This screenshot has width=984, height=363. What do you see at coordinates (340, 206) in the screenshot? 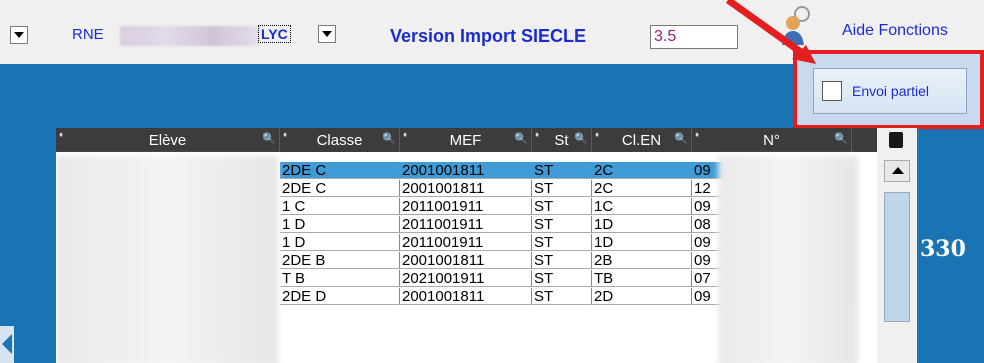
I see `cell-classe: 1 C` at bounding box center [340, 206].